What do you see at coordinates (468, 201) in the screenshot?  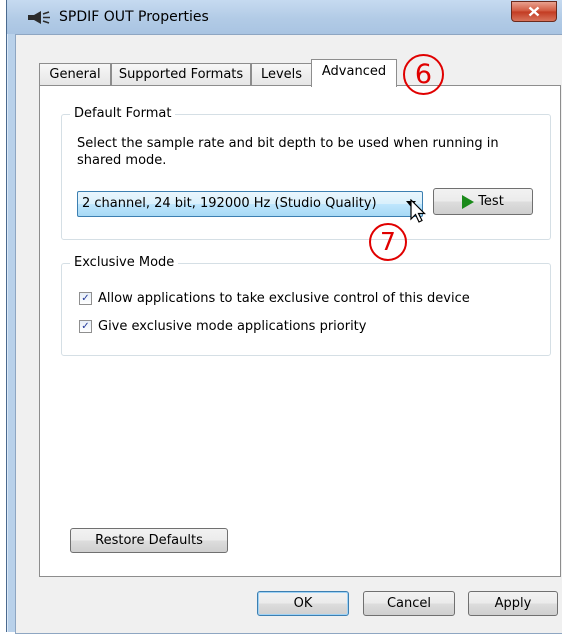 I see `play-icon` at bounding box center [468, 201].